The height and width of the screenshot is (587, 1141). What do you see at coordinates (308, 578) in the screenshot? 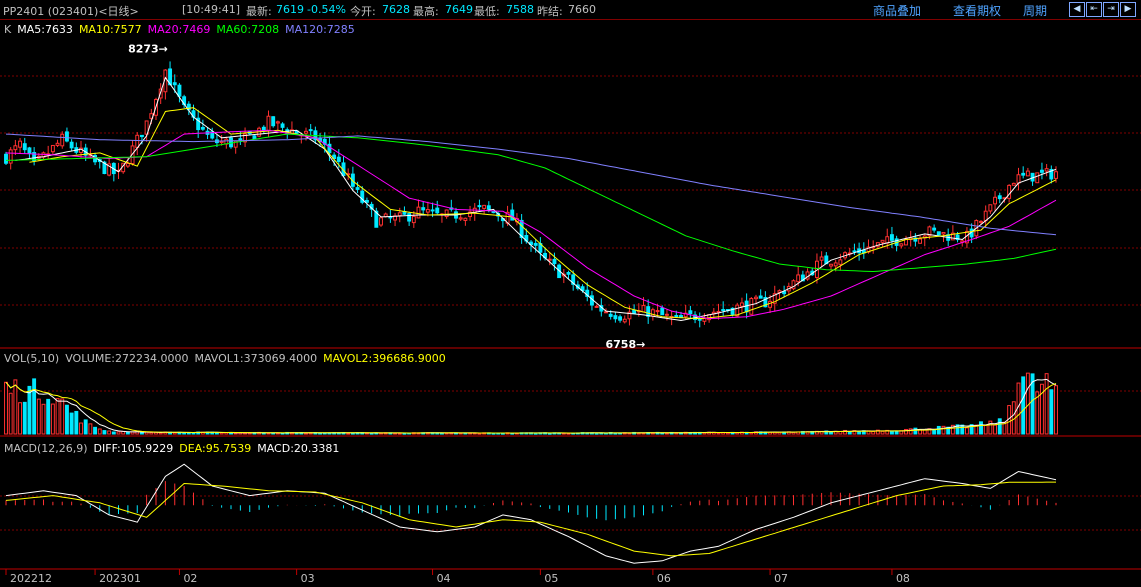
I see `axis-tick-label: 03` at bounding box center [308, 578].